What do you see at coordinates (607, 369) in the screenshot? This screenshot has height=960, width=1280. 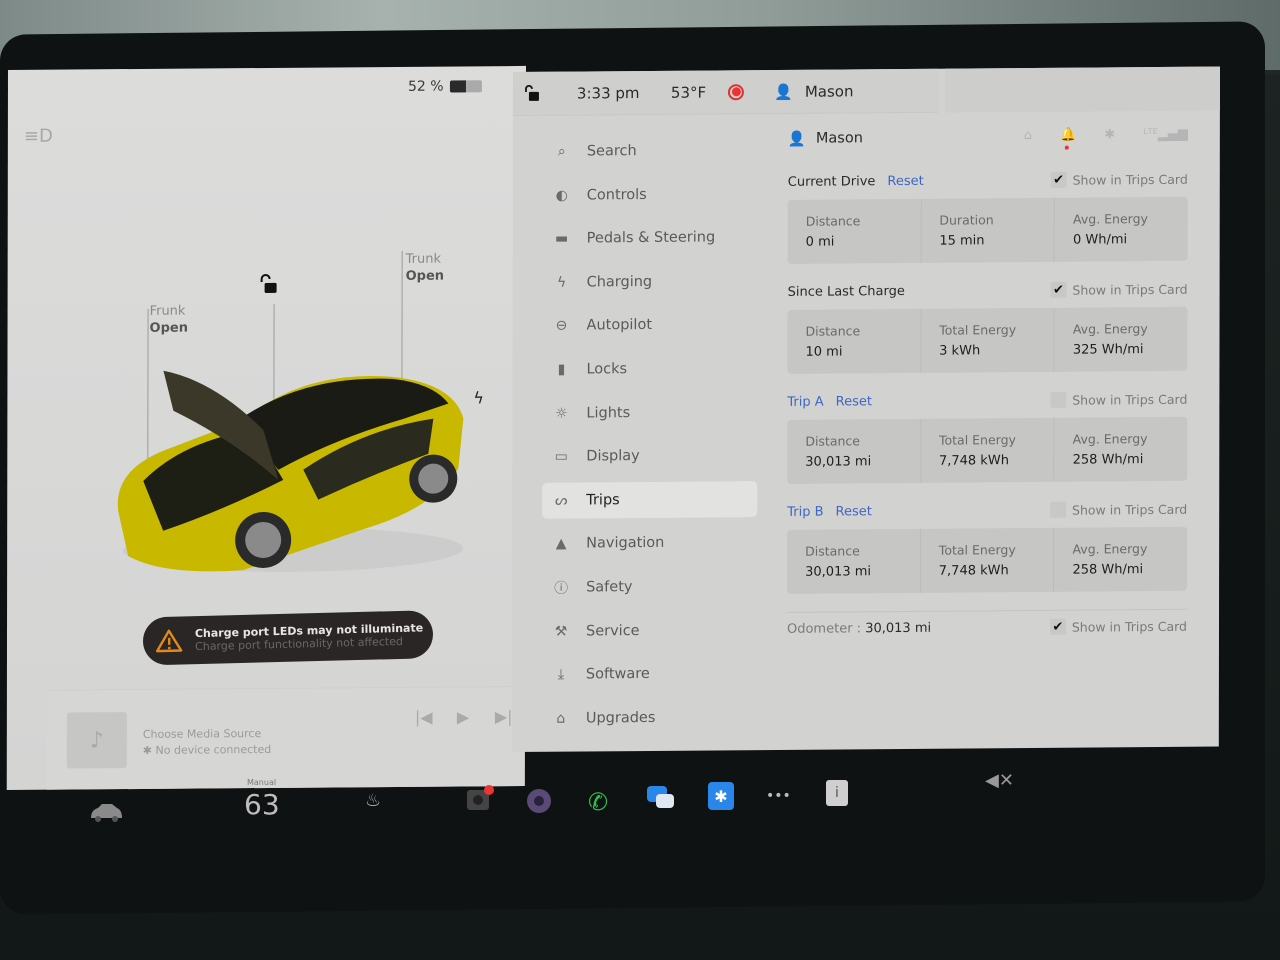 I see `nav-item-label: Locks` at bounding box center [607, 369].